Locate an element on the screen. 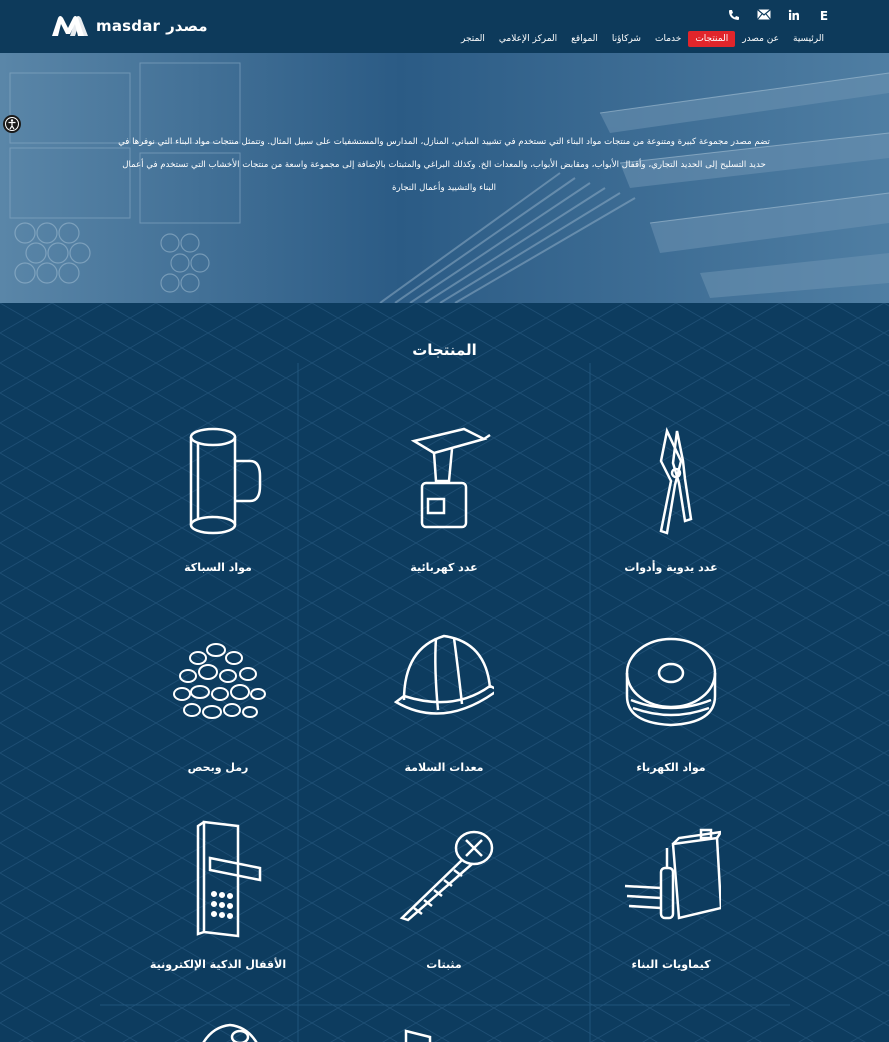 Image resolution: width=889 pixels, height=1042 pixels. product-card-plumbing: مواد السباكة is located at coordinates (218, 511).